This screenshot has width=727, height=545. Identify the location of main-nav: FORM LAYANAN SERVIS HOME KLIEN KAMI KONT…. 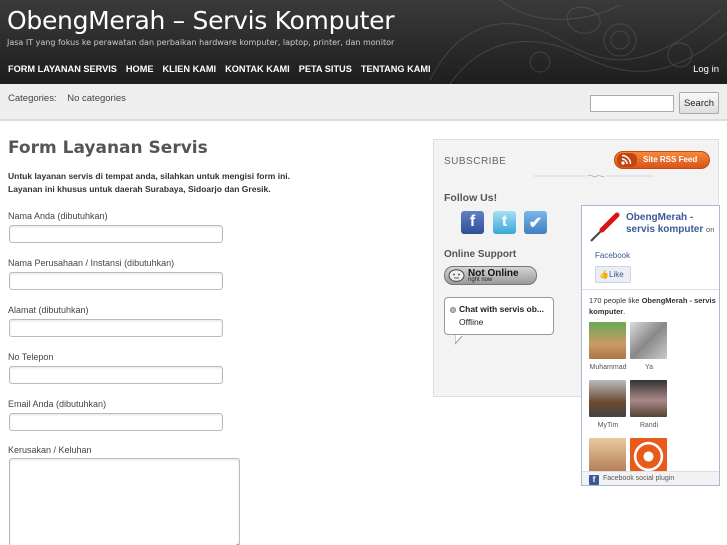
(224, 69).